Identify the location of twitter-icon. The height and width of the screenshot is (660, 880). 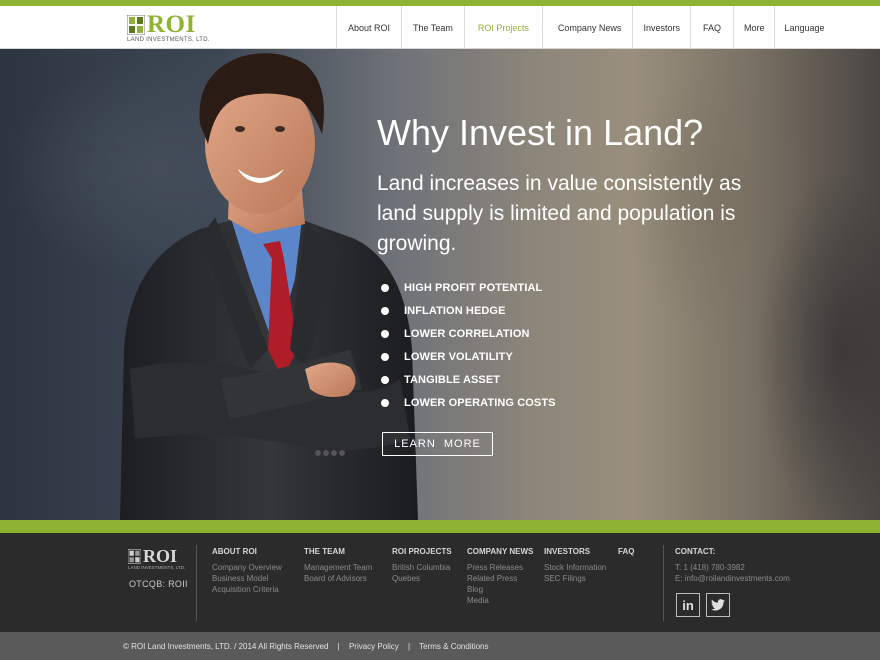
(718, 605).